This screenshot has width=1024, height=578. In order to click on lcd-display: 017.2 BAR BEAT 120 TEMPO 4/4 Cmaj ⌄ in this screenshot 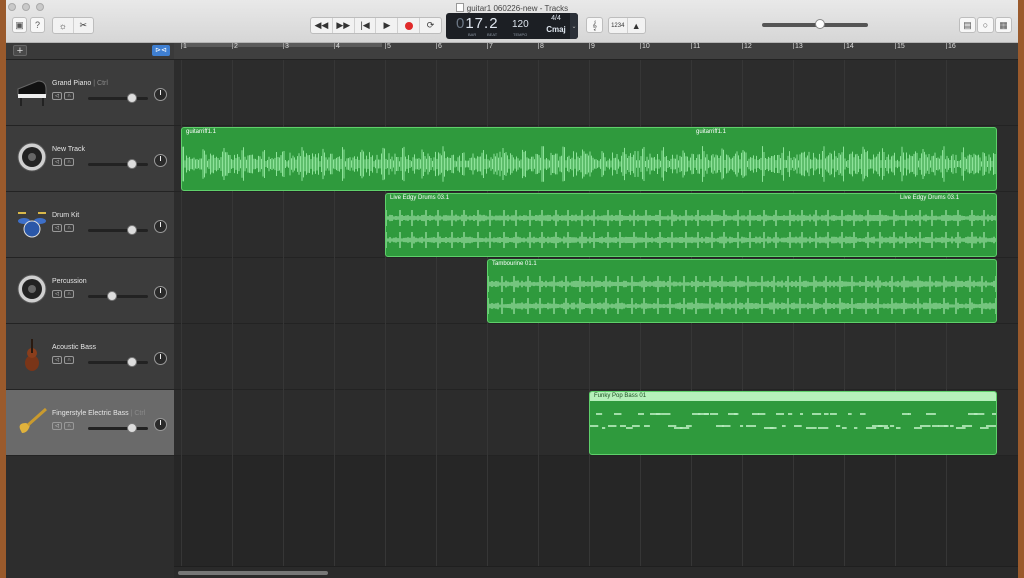, I will do `click(512, 26)`.